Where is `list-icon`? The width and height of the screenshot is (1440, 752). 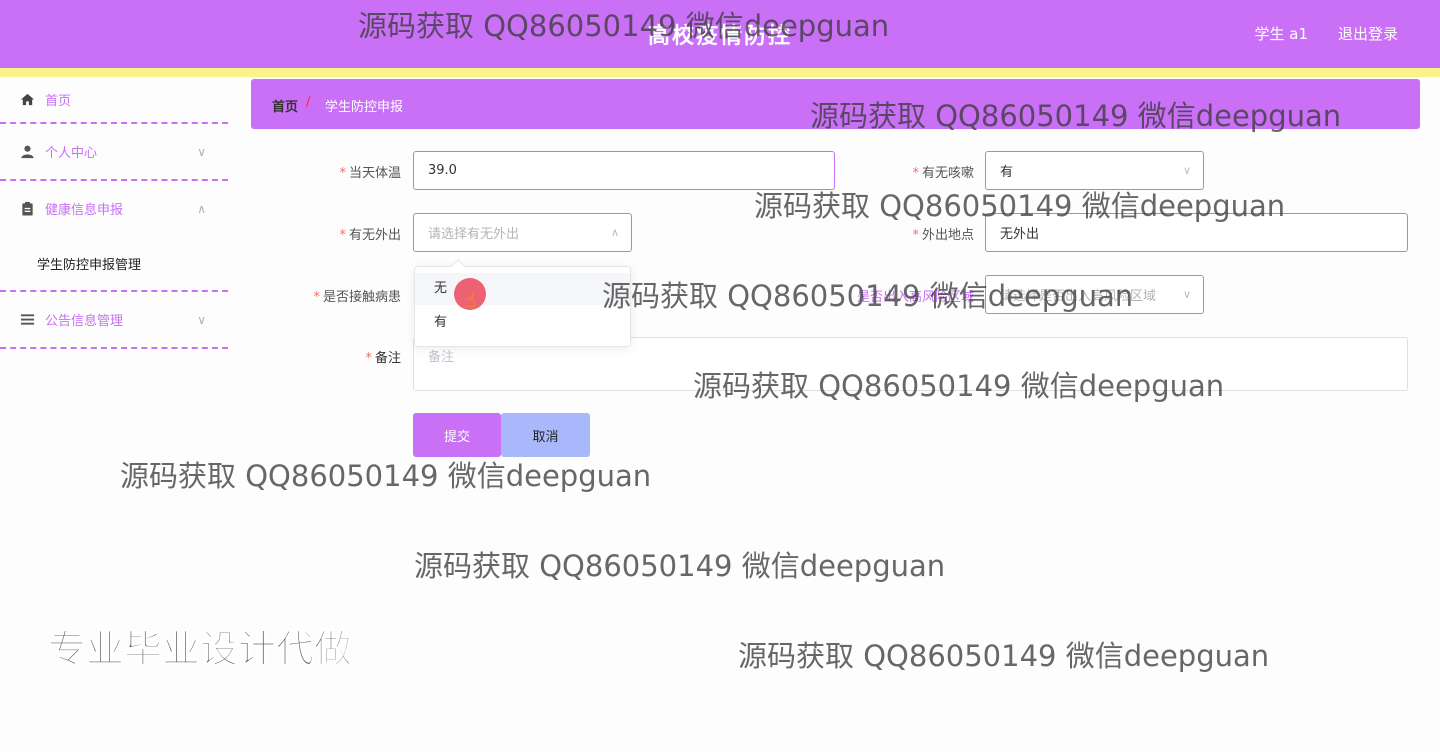
list-icon is located at coordinates (27, 319).